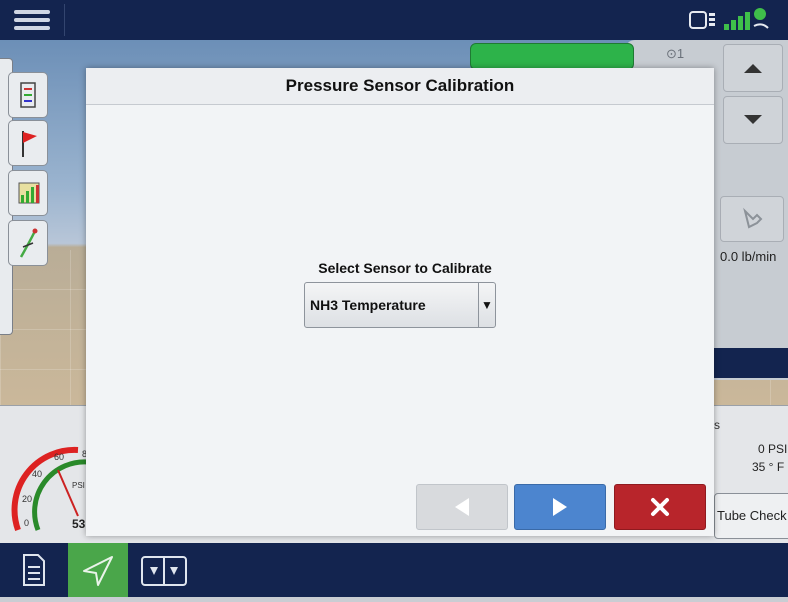 This screenshot has height=602, width=788. What do you see at coordinates (751, 363) in the screenshot?
I see `status-band` at bounding box center [751, 363].